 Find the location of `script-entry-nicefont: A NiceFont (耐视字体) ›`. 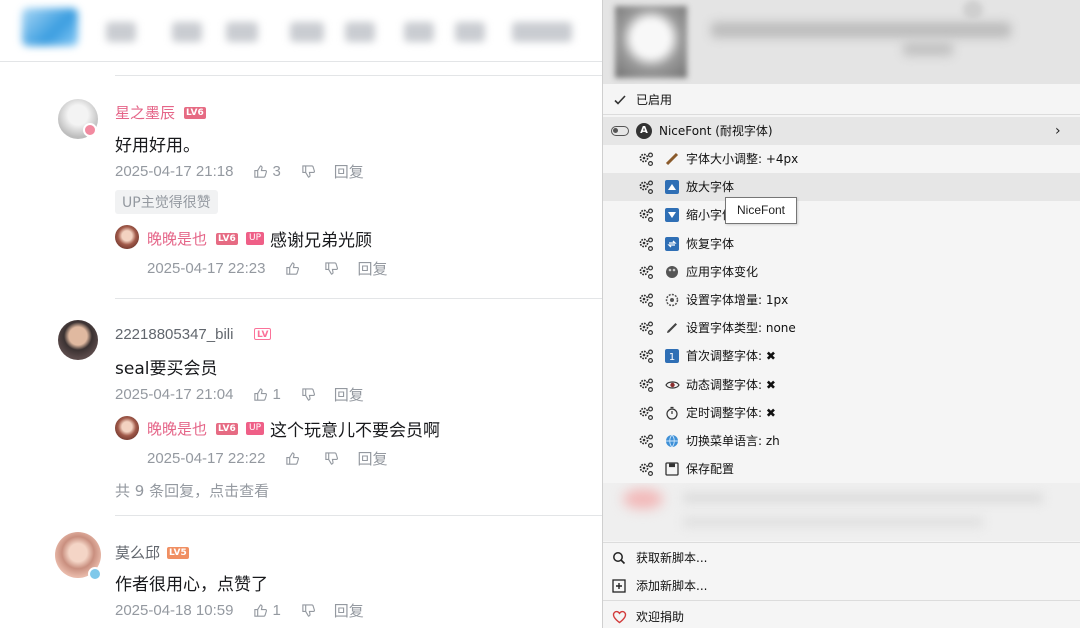

script-entry-nicefont: A NiceFont (耐视字体) › is located at coordinates (841, 131).